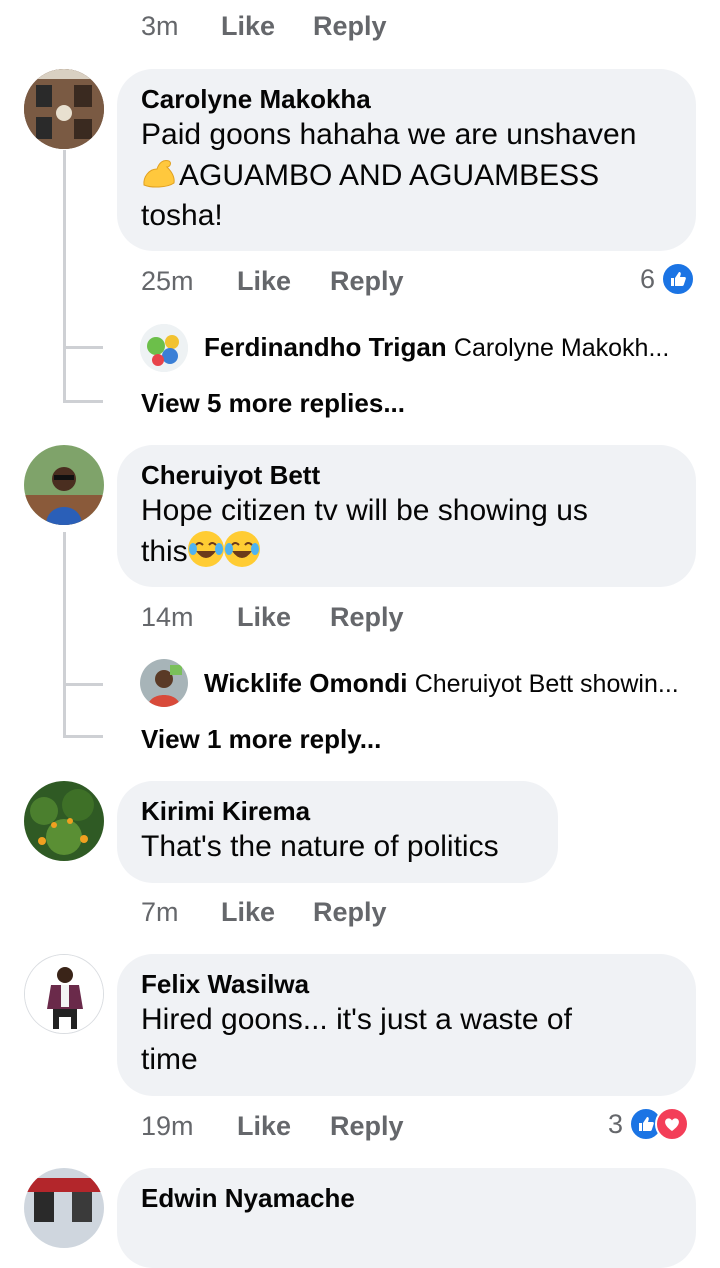 The width and height of the screenshot is (720, 1268). I want to click on comment-meta-row: 3m Like Reply, so click(360, 28).